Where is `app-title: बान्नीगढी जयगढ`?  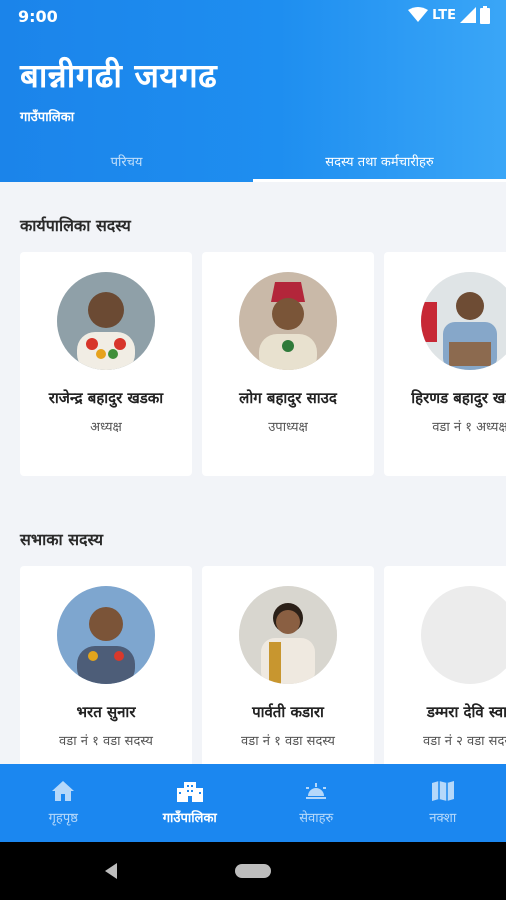 app-title: बान्नीगढी जयगढ is located at coordinates (119, 75).